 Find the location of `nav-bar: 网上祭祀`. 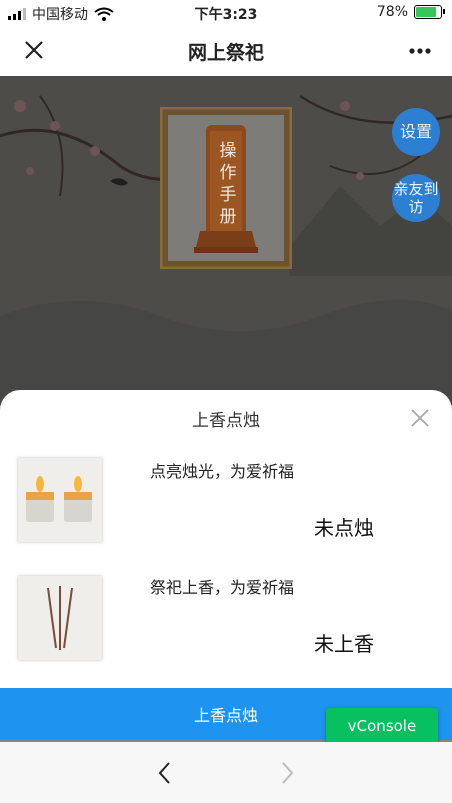

nav-bar: 网上祭祀 is located at coordinates (226, 51).